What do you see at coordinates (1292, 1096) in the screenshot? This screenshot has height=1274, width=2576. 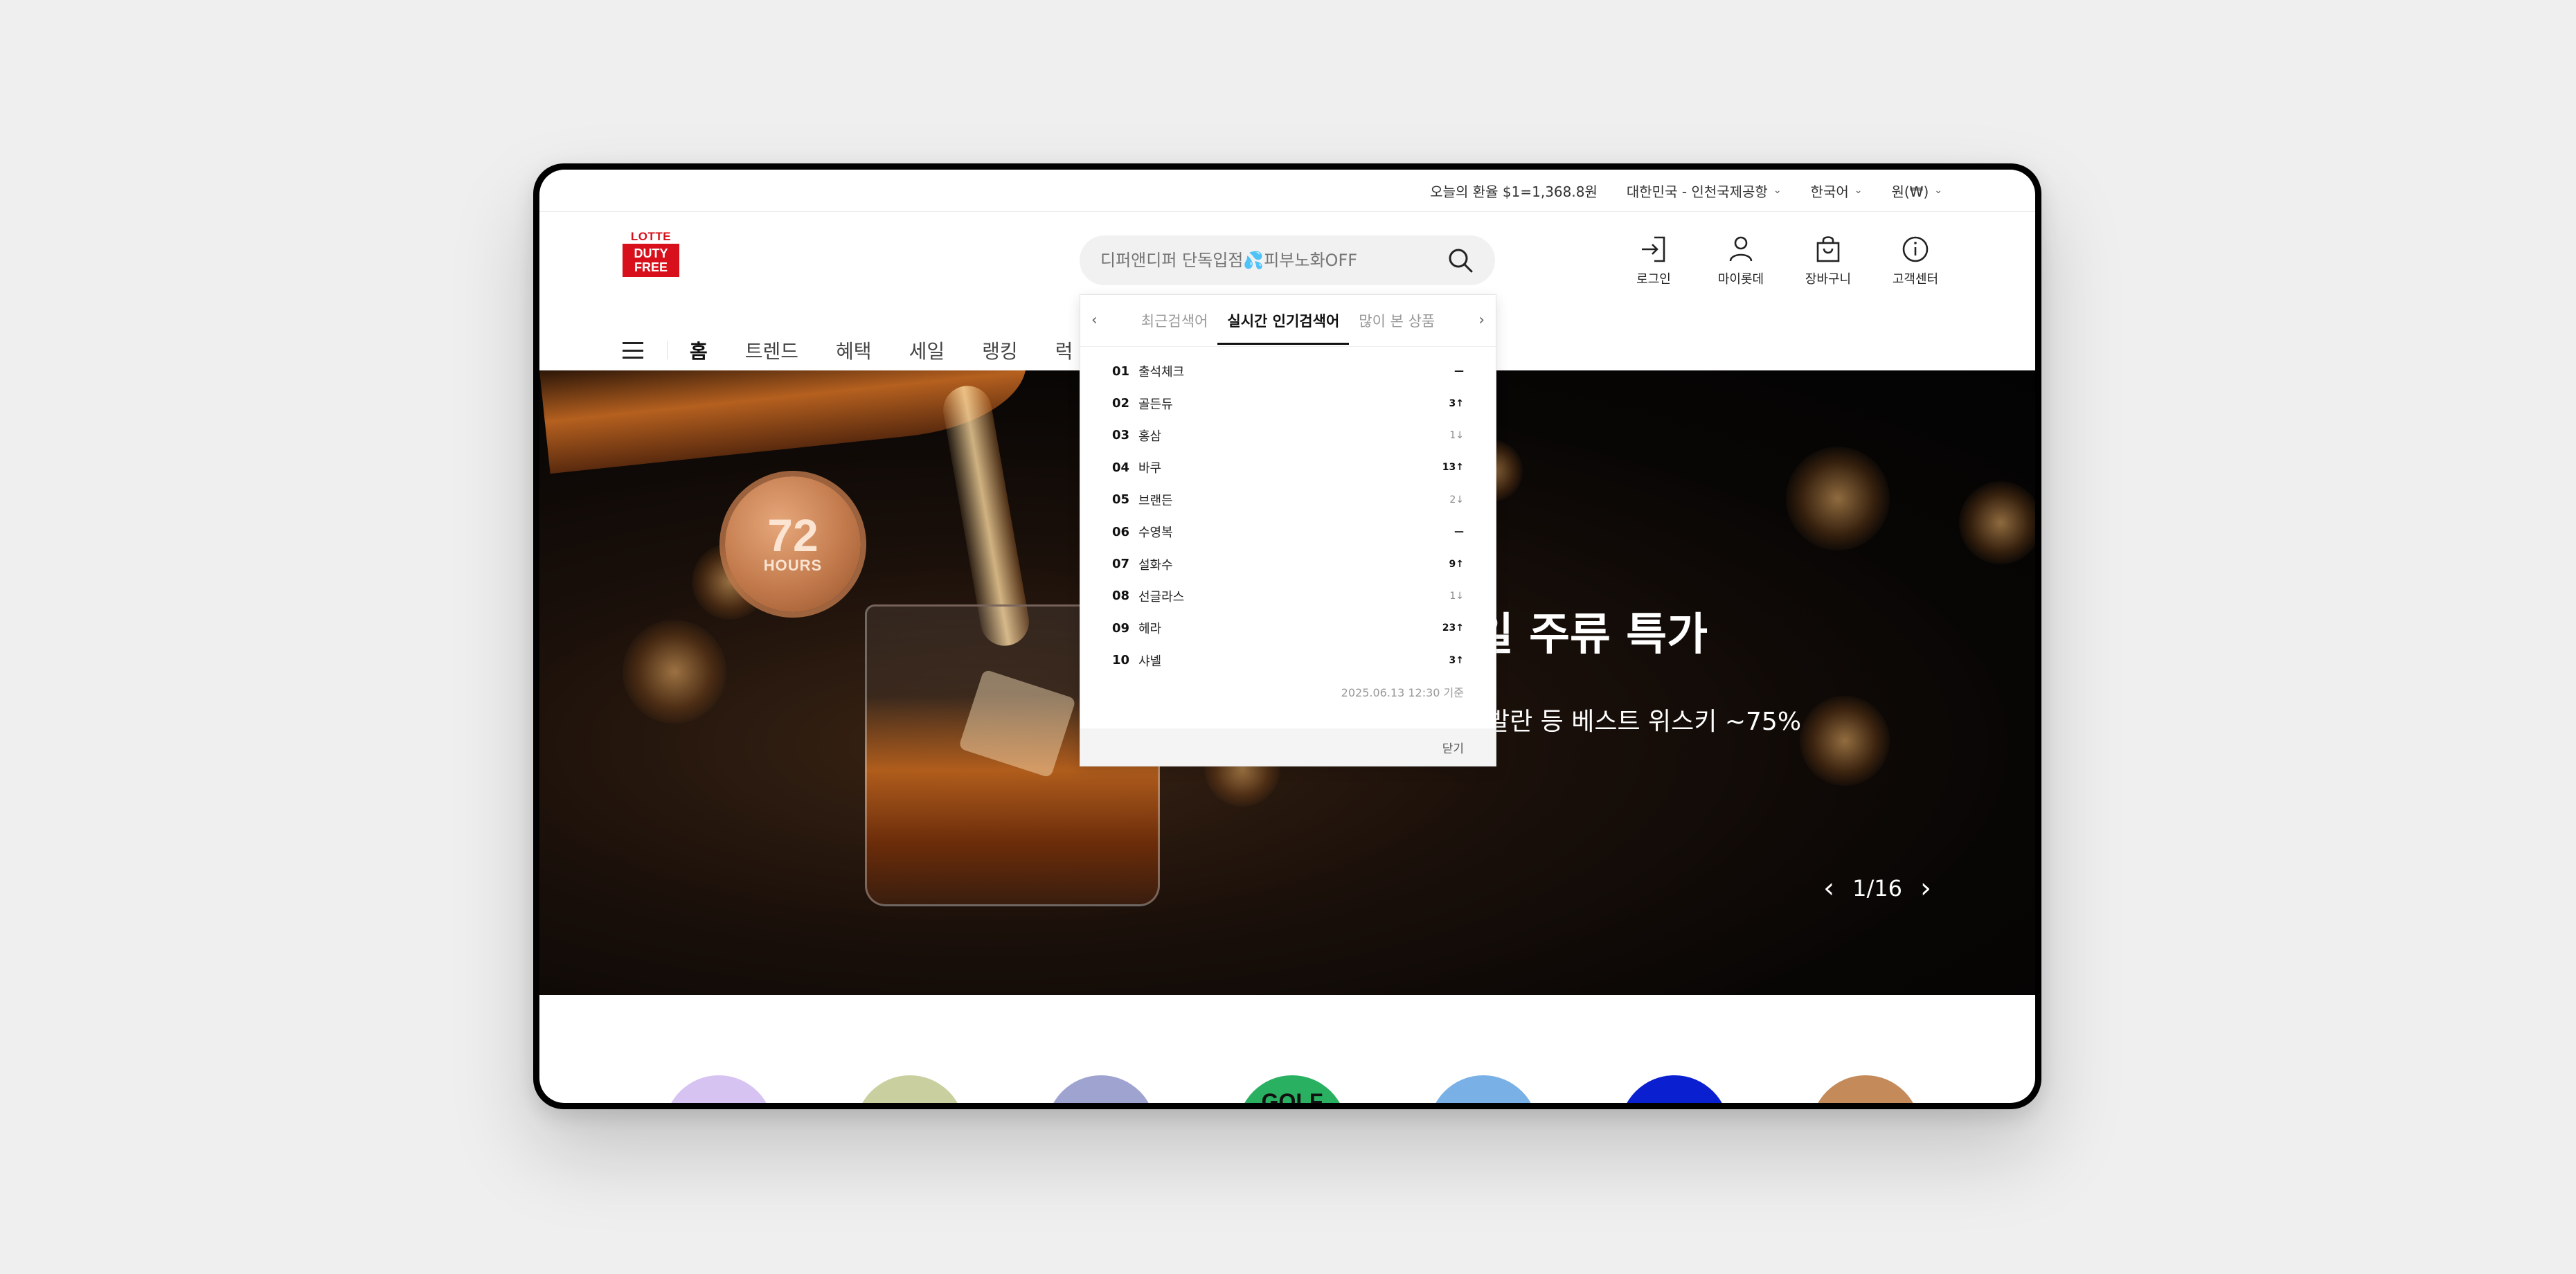 I see `category-label: GOLF` at bounding box center [1292, 1096].